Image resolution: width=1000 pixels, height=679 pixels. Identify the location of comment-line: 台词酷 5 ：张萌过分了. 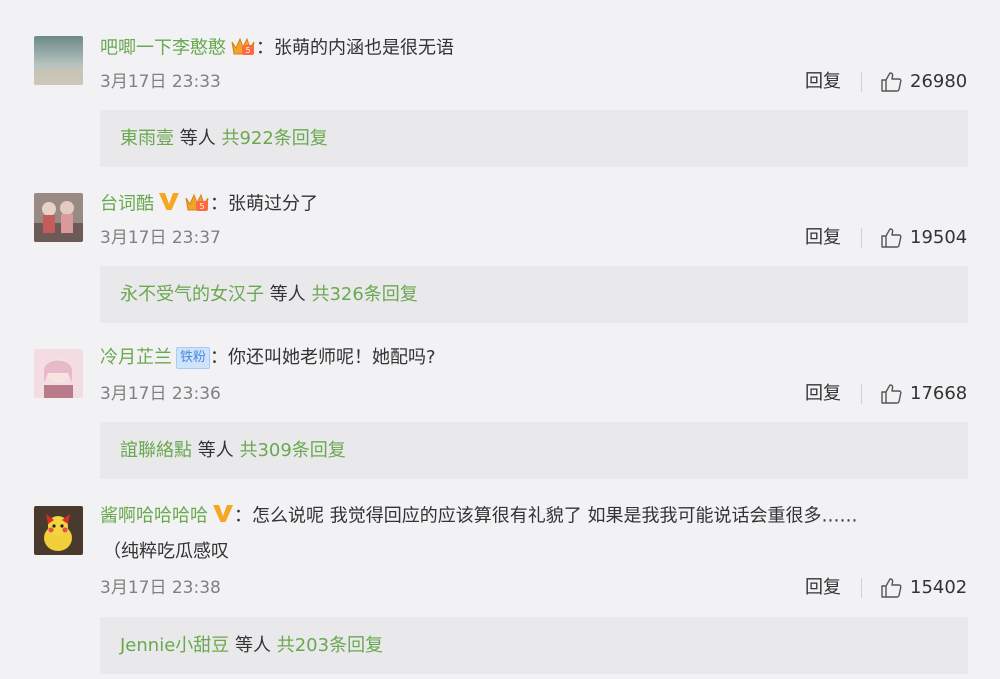
(209, 202).